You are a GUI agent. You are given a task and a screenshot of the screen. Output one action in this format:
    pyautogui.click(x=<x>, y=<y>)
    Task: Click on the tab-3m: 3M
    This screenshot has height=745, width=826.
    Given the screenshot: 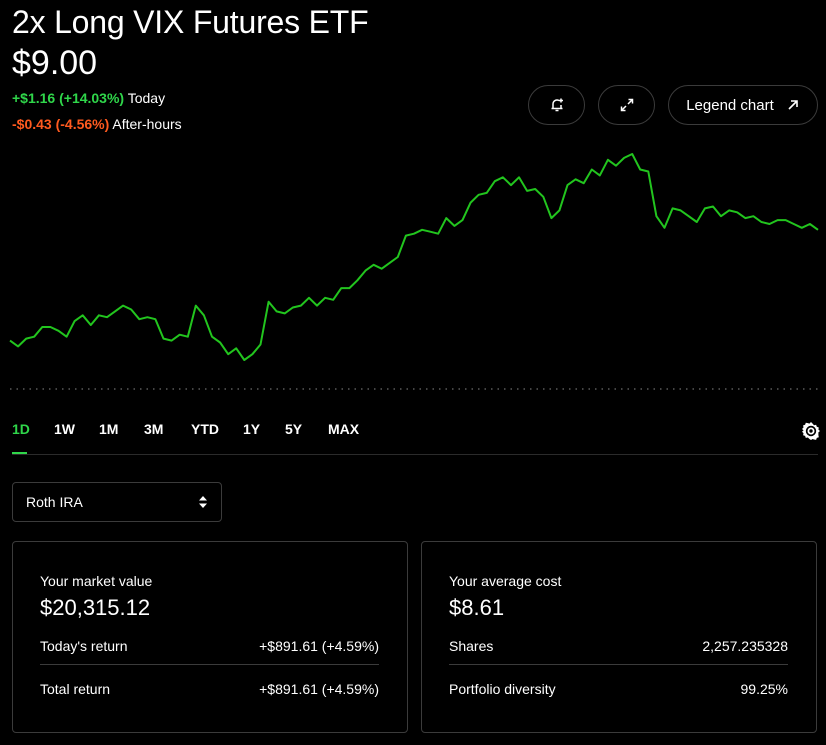 What is the action you would take?
    pyautogui.click(x=153, y=429)
    